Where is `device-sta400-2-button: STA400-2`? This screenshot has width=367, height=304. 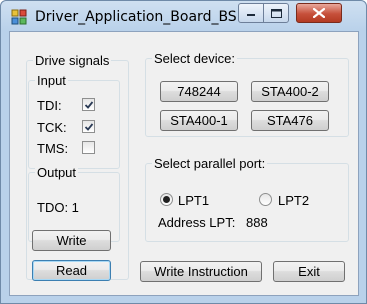
device-sta400-2-button: STA400-2 is located at coordinates (290, 91).